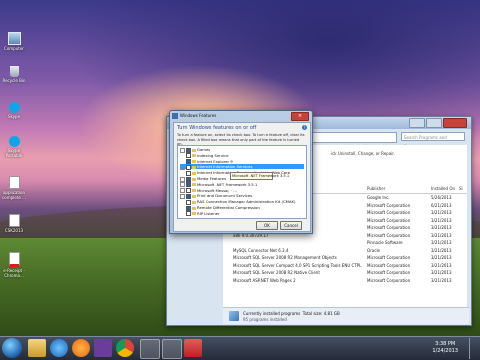 The height and width of the screenshot is (360, 480). I want to click on status-count: 95 programs installed, so click(265, 319).